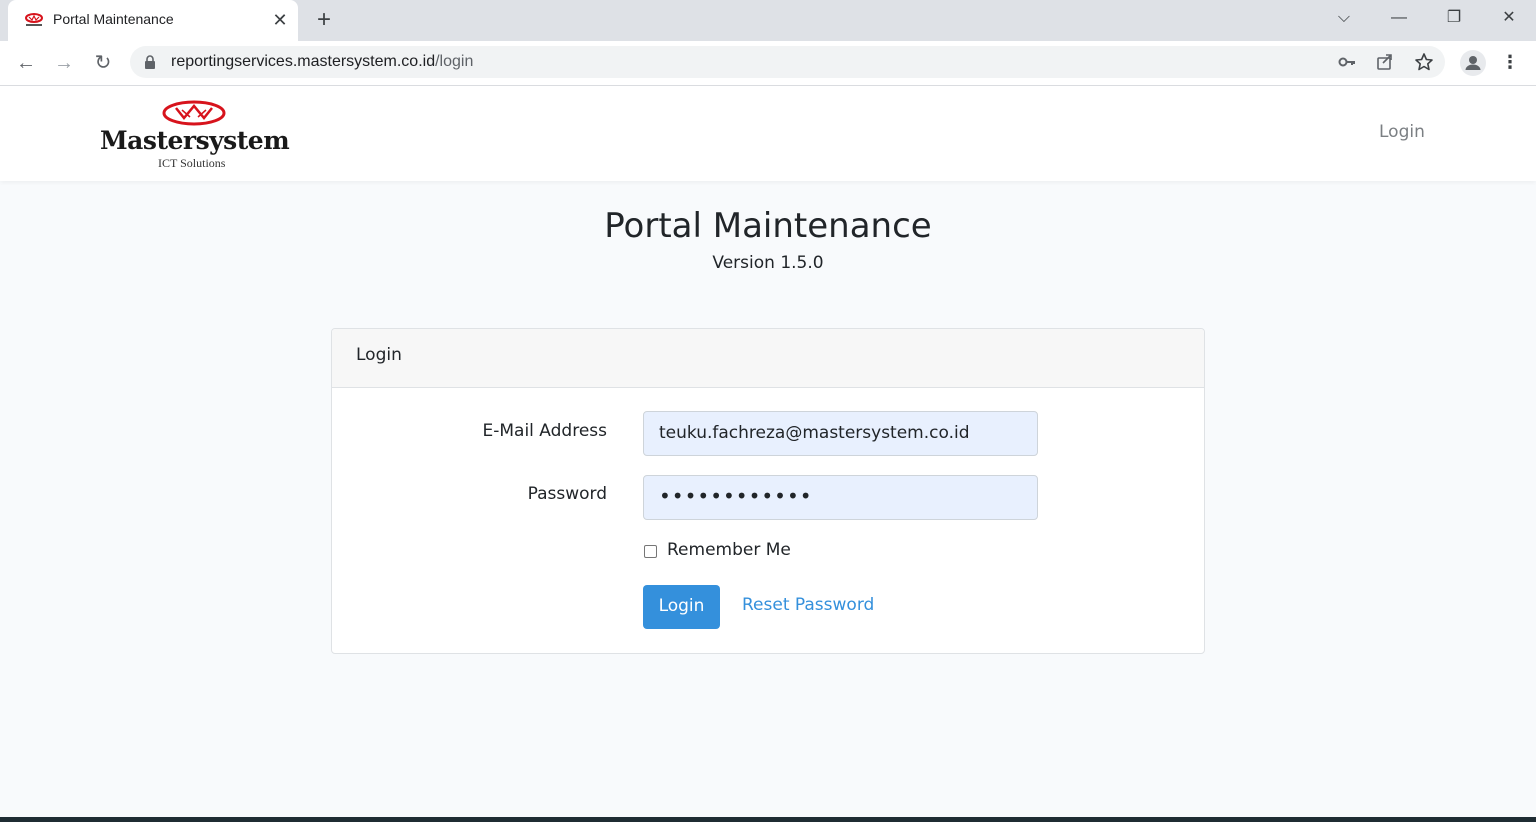  What do you see at coordinates (1424, 62) in the screenshot?
I see `star-icon` at bounding box center [1424, 62].